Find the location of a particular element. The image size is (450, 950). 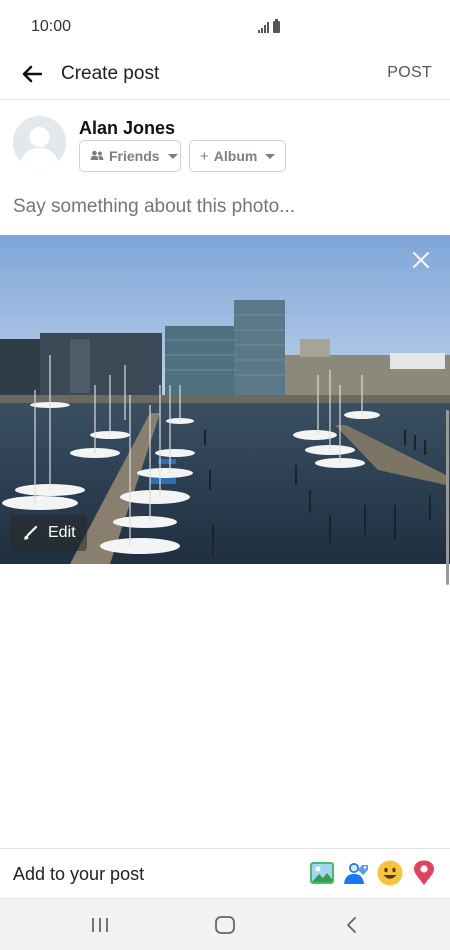

caption-input is located at coordinates (223, 207).